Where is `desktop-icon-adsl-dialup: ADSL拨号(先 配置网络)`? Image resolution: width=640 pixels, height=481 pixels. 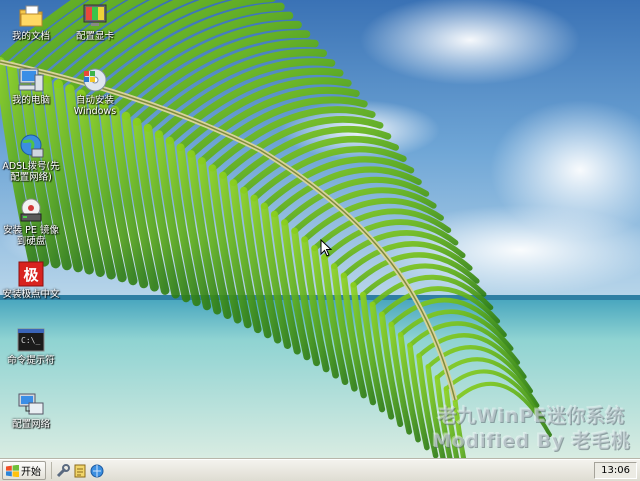 desktop-icon-adsl-dialup: ADSL拨号(先 配置网络) is located at coordinates (31, 157).